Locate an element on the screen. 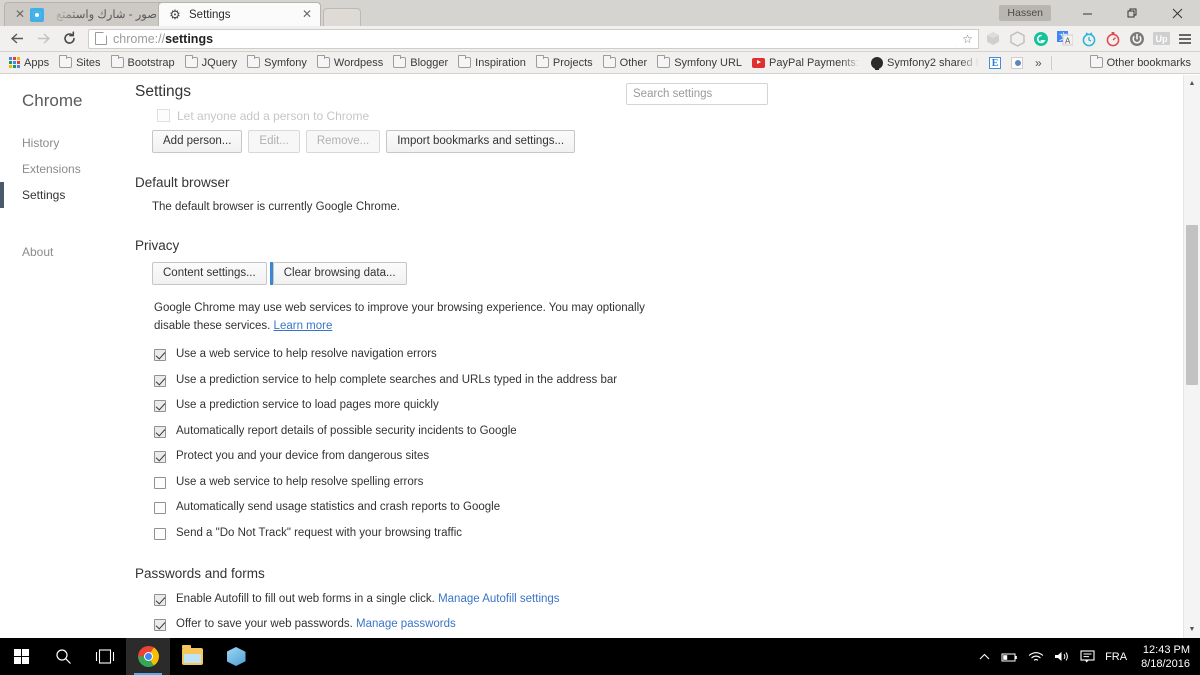 The height and width of the screenshot is (675, 1200). bookmark-jquery: JQuery is located at coordinates (211, 63).